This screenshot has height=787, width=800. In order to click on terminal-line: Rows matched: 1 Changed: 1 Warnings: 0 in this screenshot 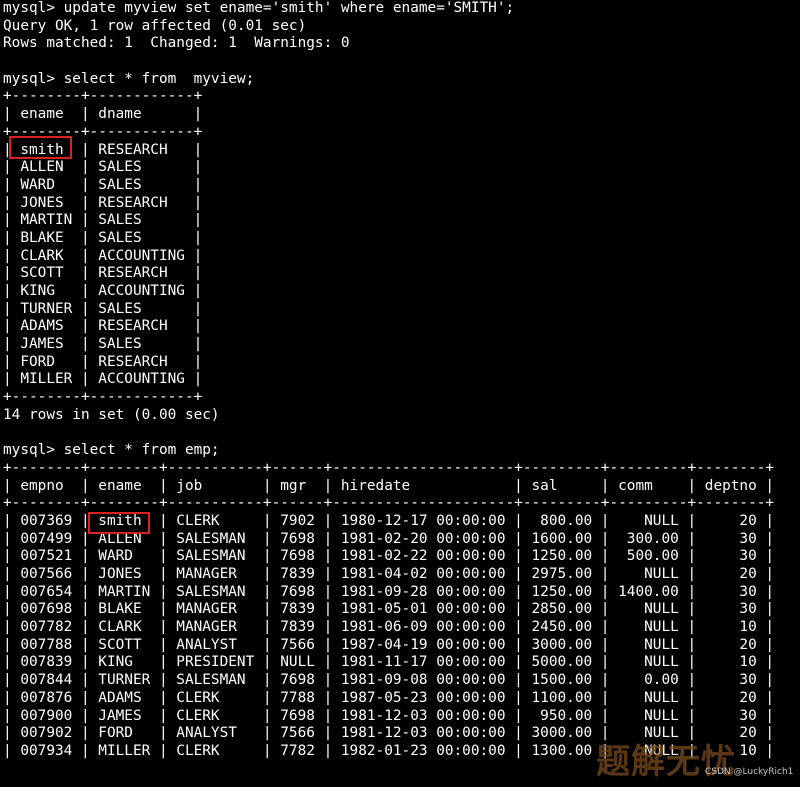, I will do `click(176, 43)`.